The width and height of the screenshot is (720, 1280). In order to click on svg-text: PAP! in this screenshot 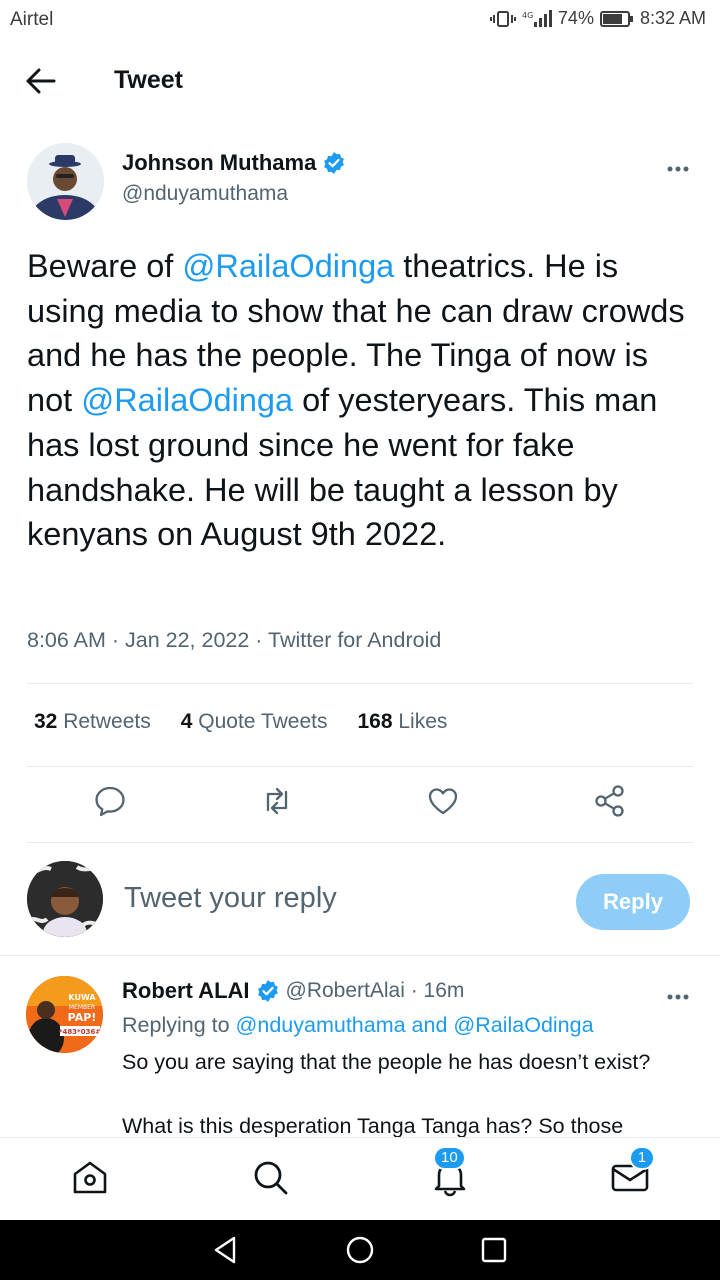, I will do `click(82, 1017)`.